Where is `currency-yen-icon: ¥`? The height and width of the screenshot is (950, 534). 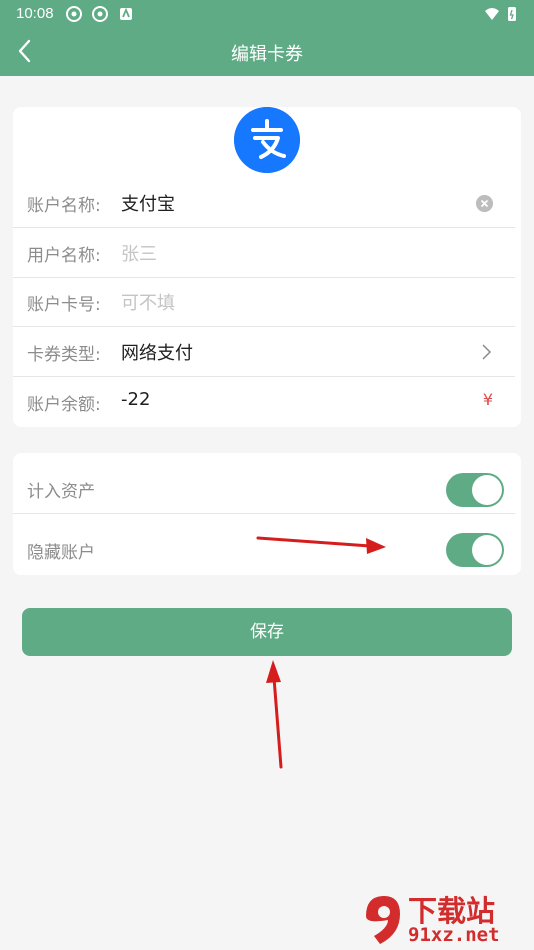
currency-yen-icon: ¥ is located at coordinates (487, 399).